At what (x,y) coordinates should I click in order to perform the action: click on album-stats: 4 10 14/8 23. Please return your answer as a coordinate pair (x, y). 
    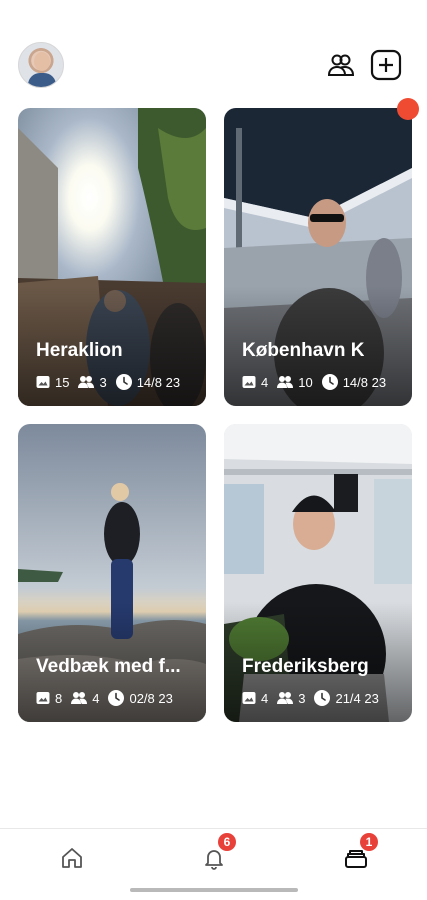
    Looking at the image, I should click on (318, 382).